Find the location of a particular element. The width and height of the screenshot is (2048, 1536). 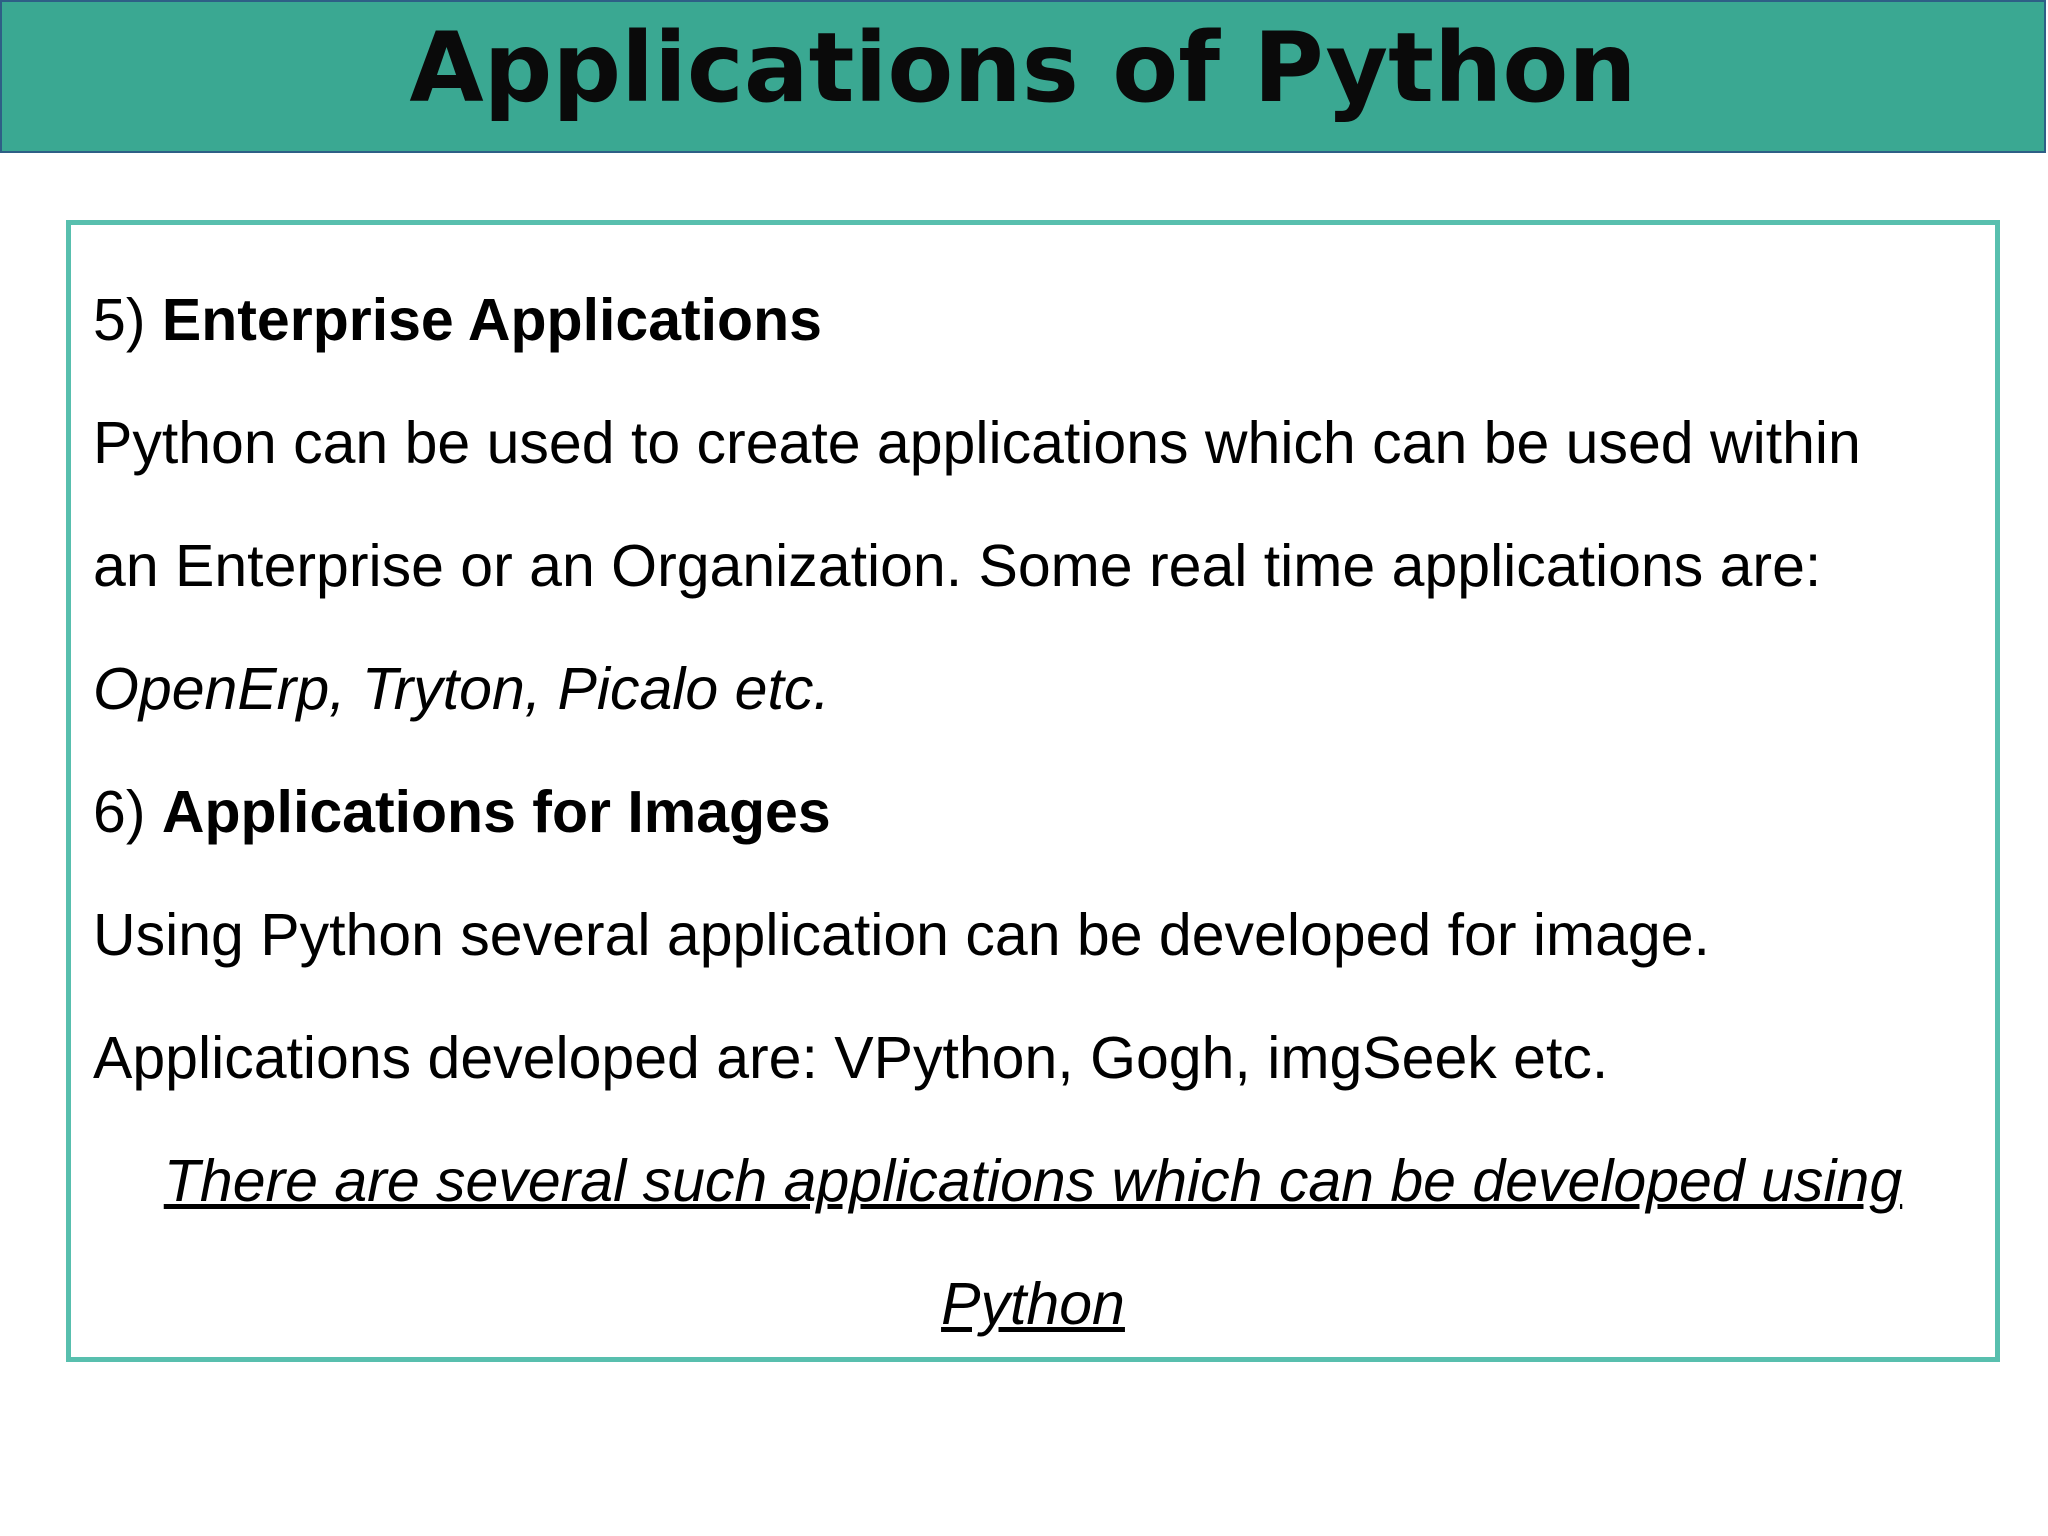

closing-text-2: Python is located at coordinates (1033, 1304).